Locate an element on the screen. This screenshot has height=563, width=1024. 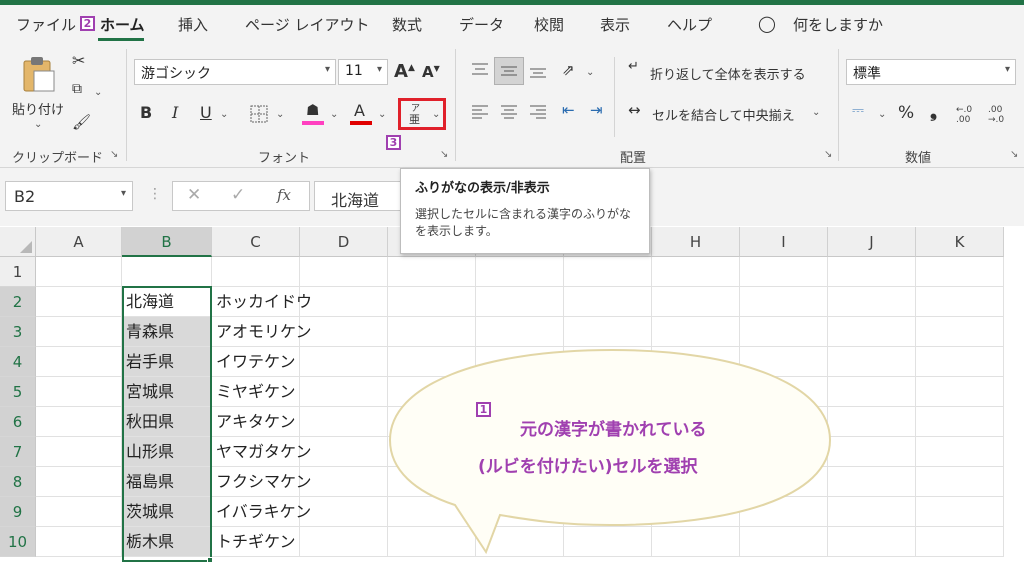
cell-e8 is located at coordinates (432, 482).